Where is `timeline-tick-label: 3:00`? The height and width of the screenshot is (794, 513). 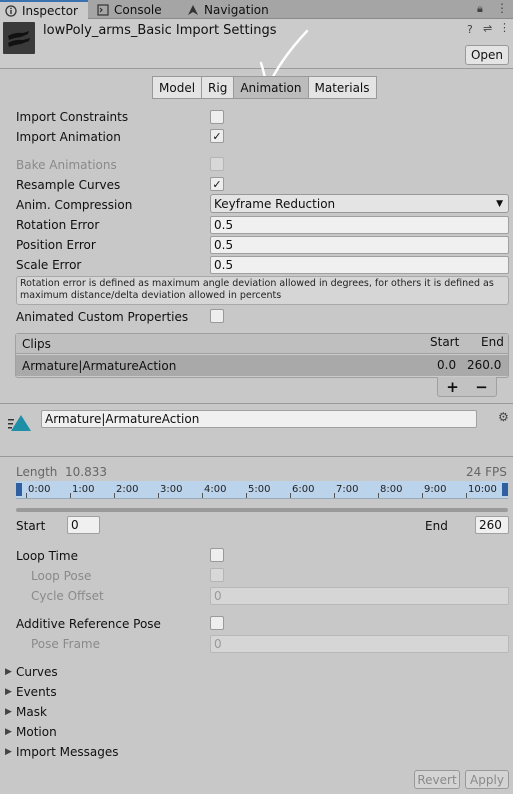
timeline-tick-label: 3:00 is located at coordinates (171, 489).